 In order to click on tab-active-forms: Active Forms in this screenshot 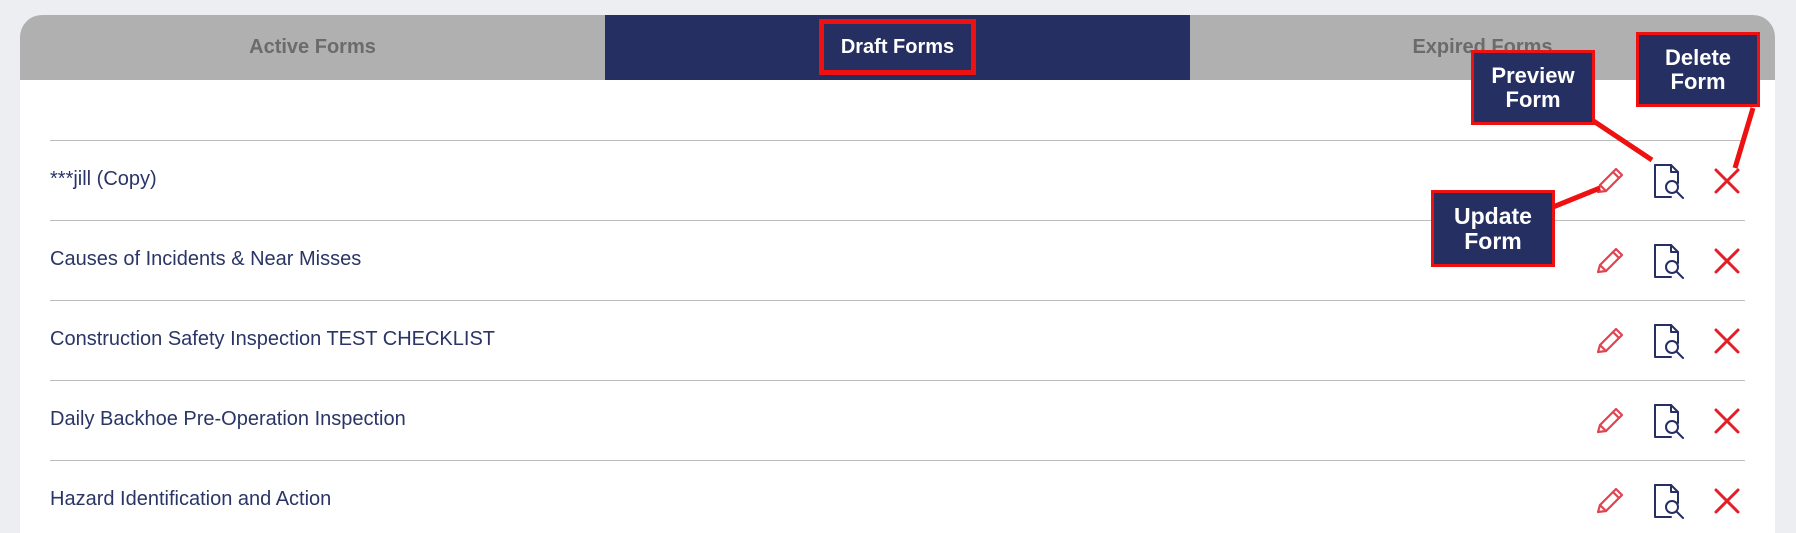, I will do `click(312, 47)`.